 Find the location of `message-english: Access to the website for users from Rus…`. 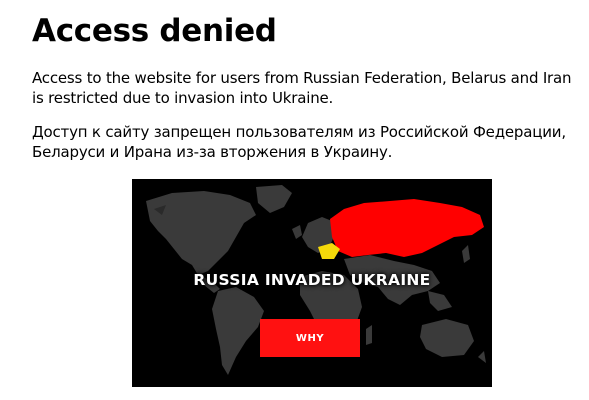

message-english: Access to the website for users from Rus… is located at coordinates (302, 88).